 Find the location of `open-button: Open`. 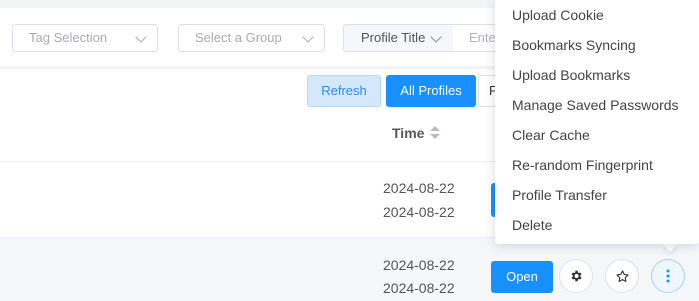

open-button: Open is located at coordinates (522, 277).